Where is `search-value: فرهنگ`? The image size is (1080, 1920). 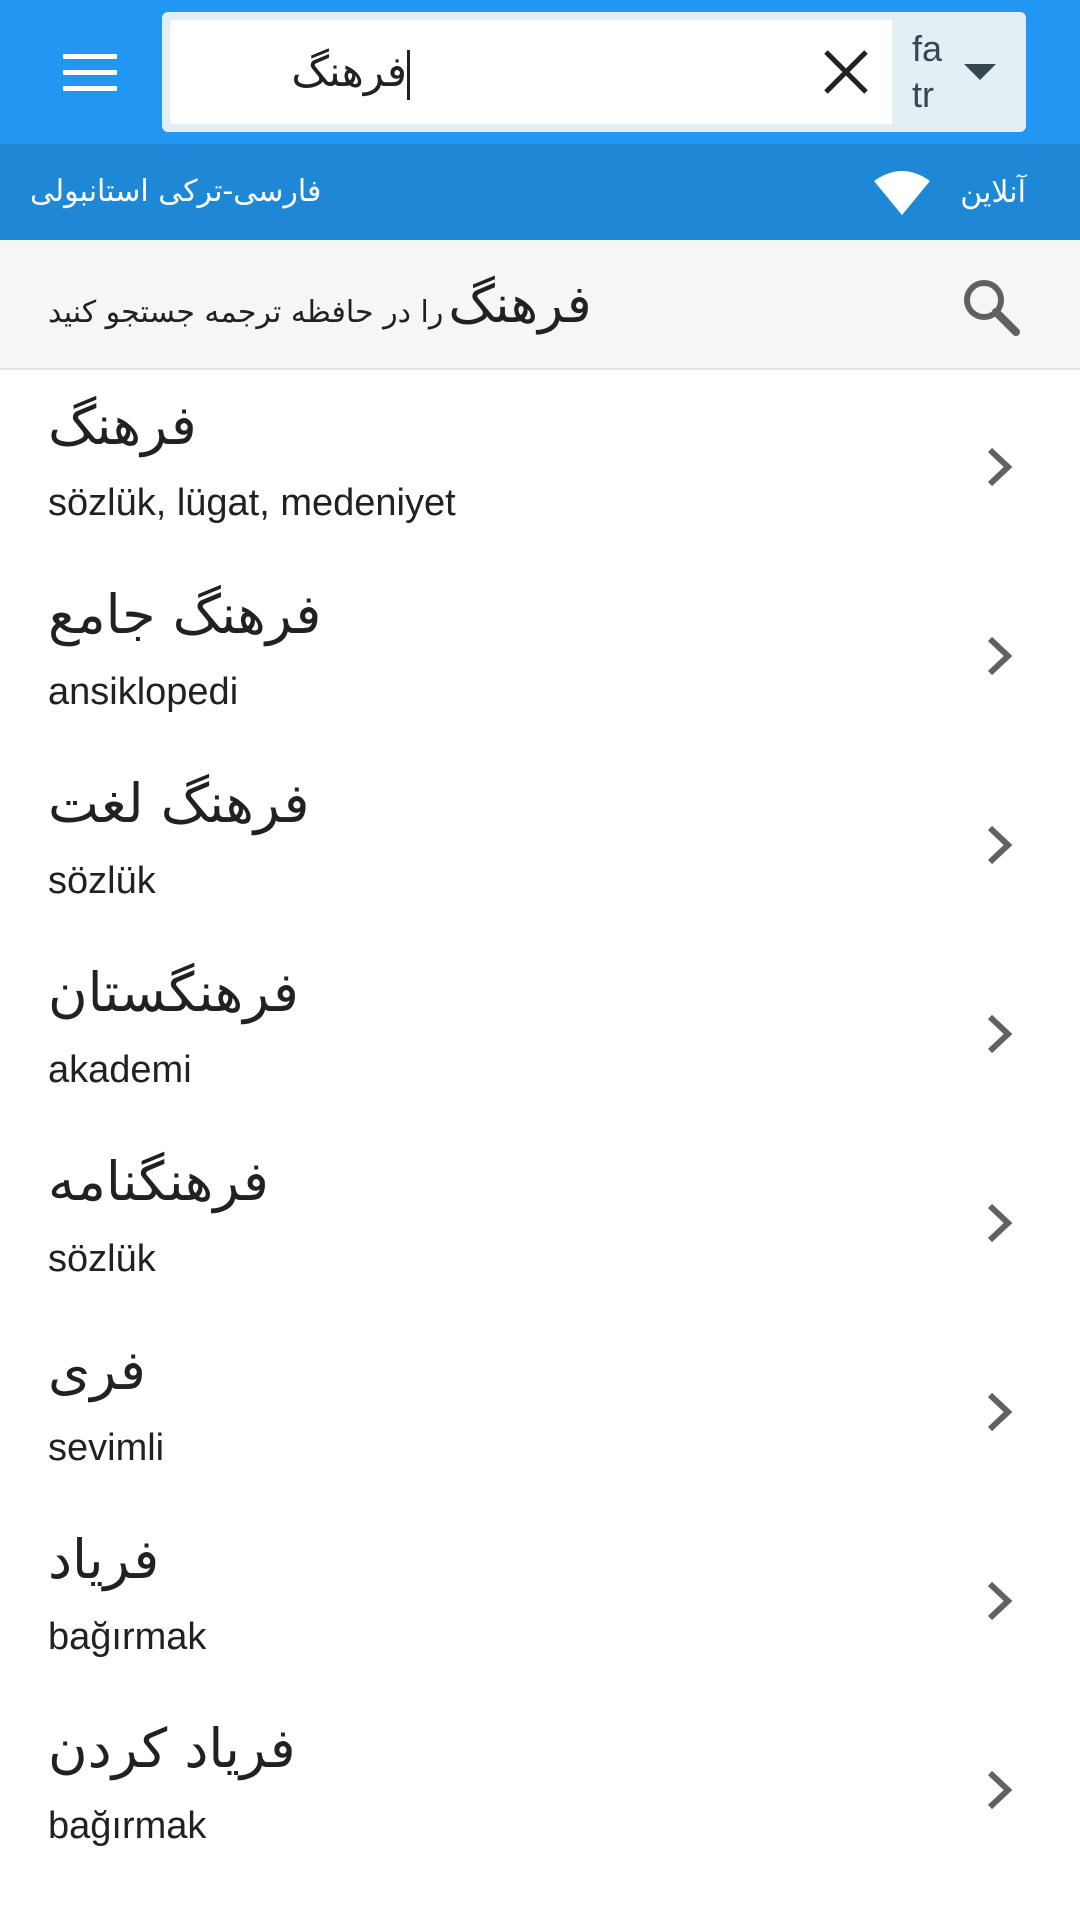
search-value: فرهنگ is located at coordinates (349, 71).